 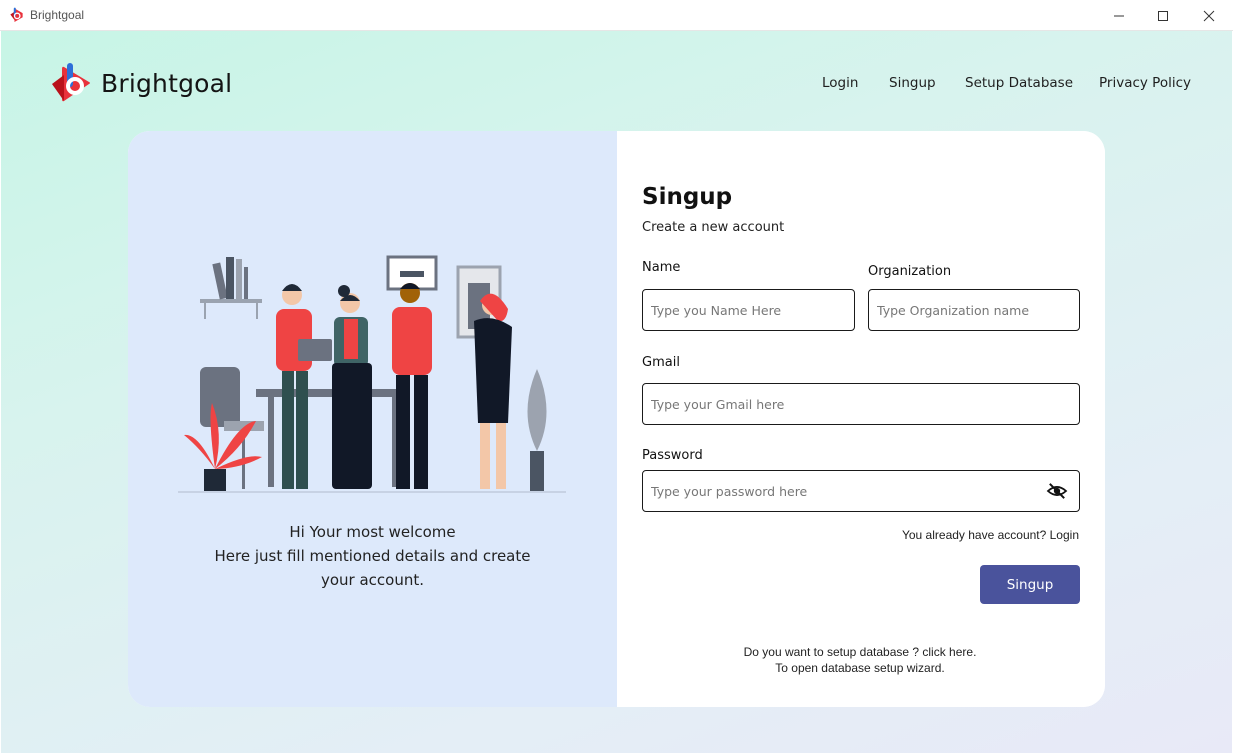 What do you see at coordinates (661, 362) in the screenshot?
I see `gmail-label: Gmail` at bounding box center [661, 362].